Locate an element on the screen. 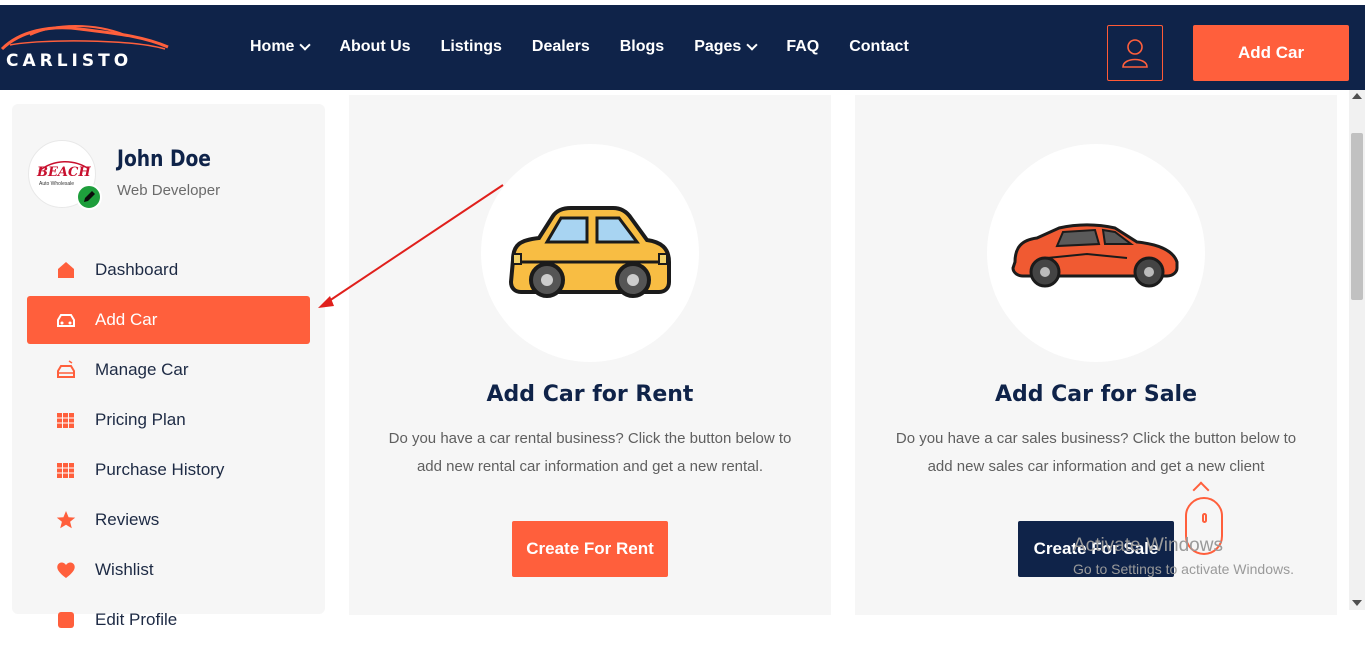 This screenshot has width=1365, height=646. sidebar-item-label: Reviews is located at coordinates (127, 519).